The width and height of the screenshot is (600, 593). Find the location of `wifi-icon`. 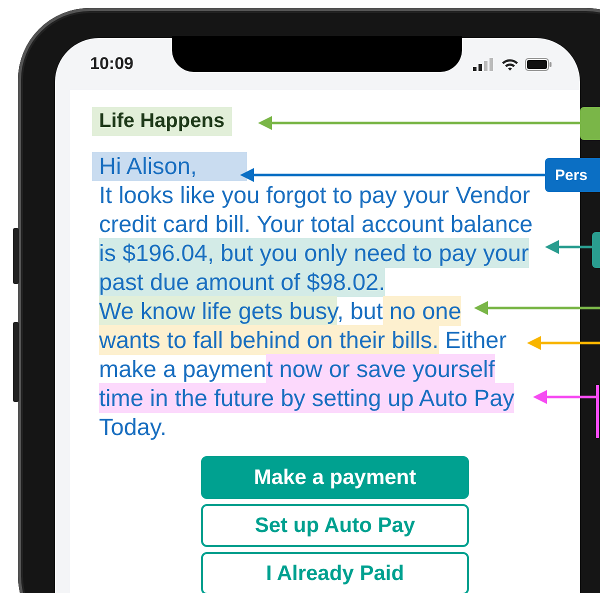

wifi-icon is located at coordinates (510, 64).